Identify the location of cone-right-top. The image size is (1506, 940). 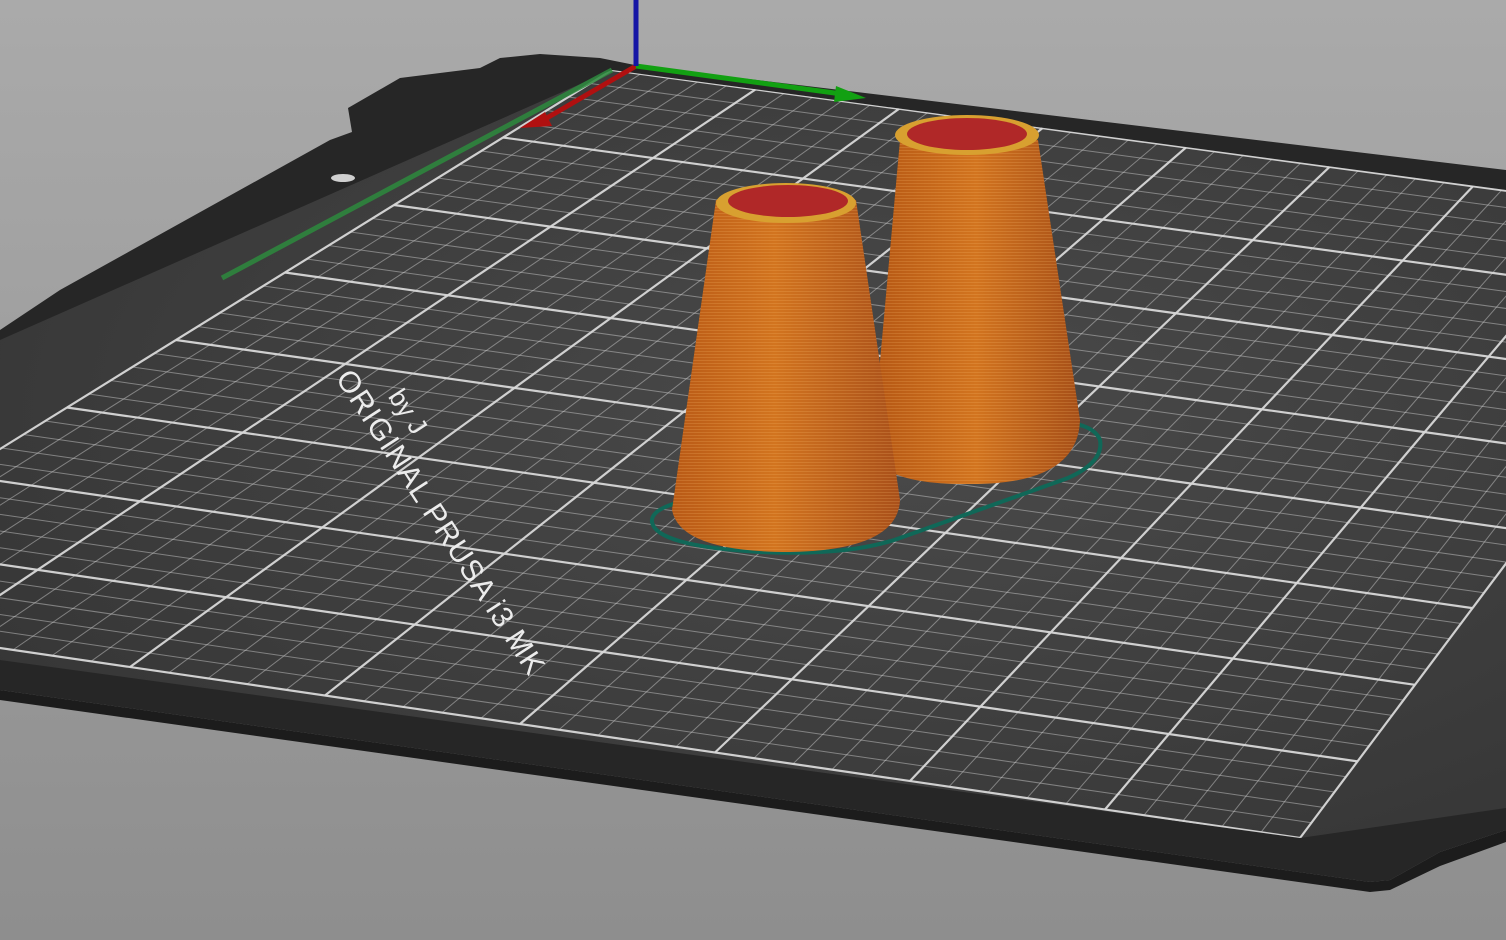
(967, 134).